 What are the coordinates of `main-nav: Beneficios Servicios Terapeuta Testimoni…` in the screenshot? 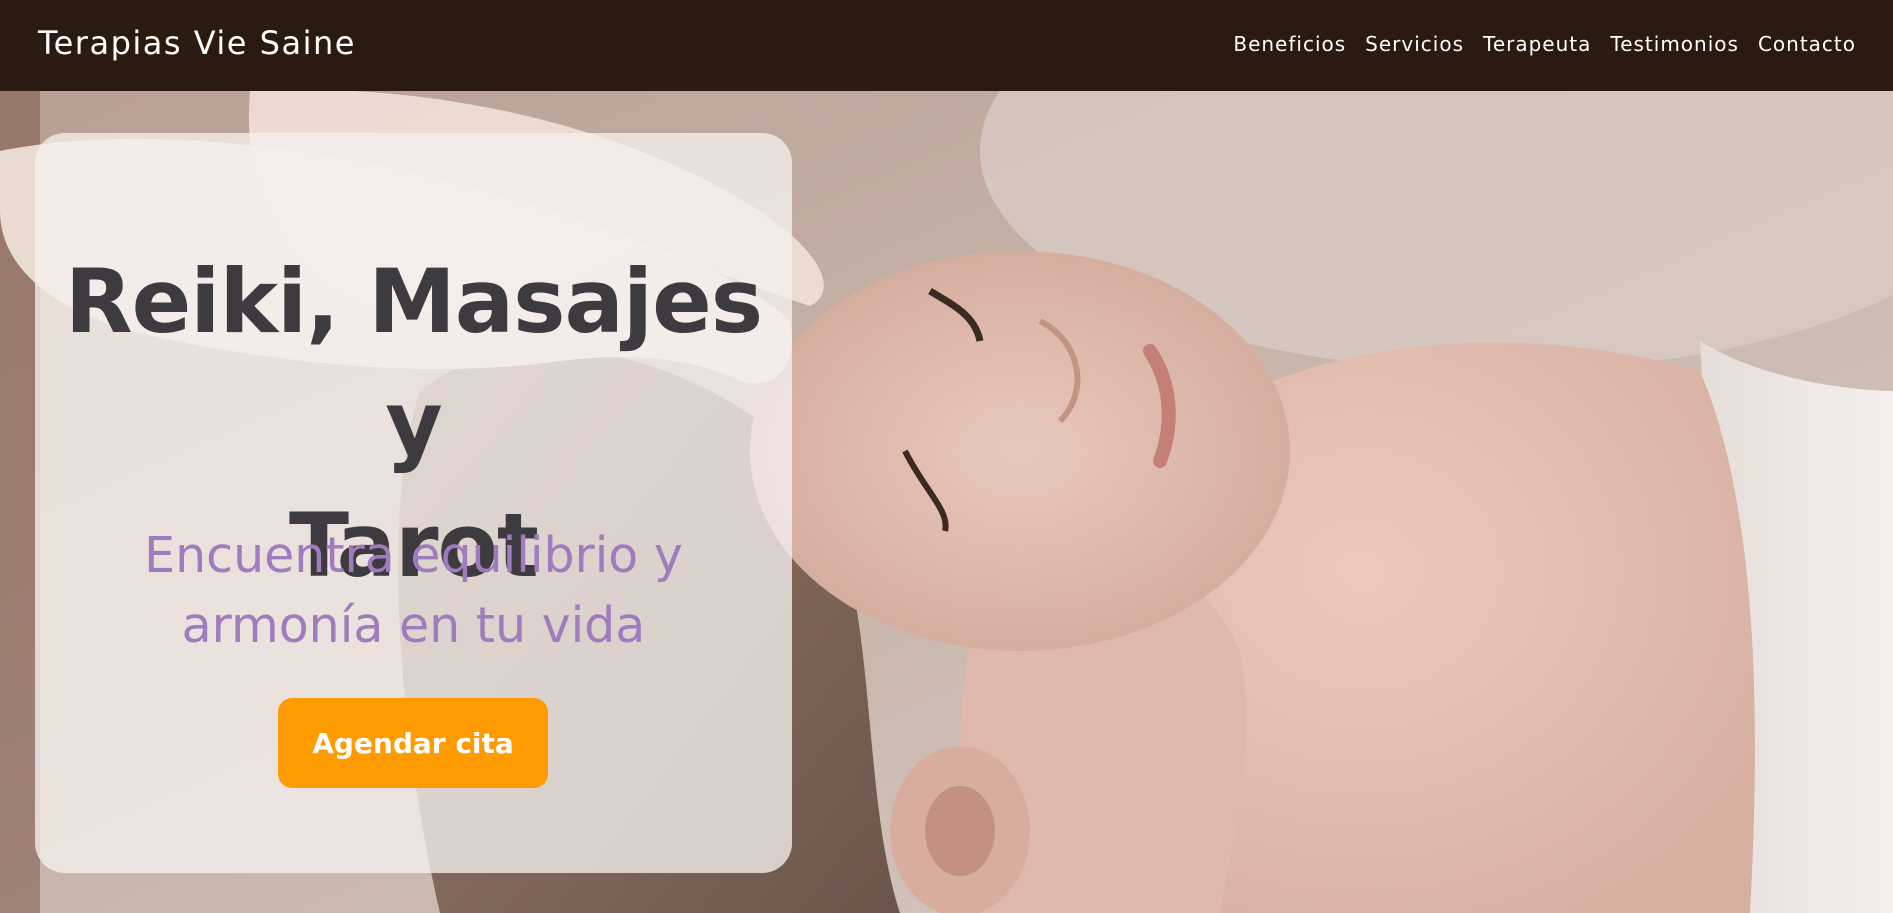 It's located at (1544, 44).